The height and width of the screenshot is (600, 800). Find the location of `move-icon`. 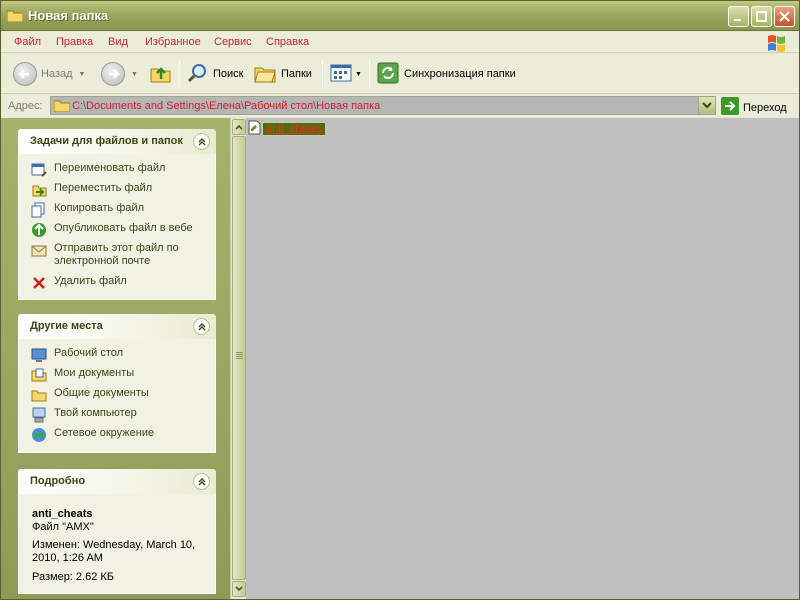

move-icon is located at coordinates (39, 190).